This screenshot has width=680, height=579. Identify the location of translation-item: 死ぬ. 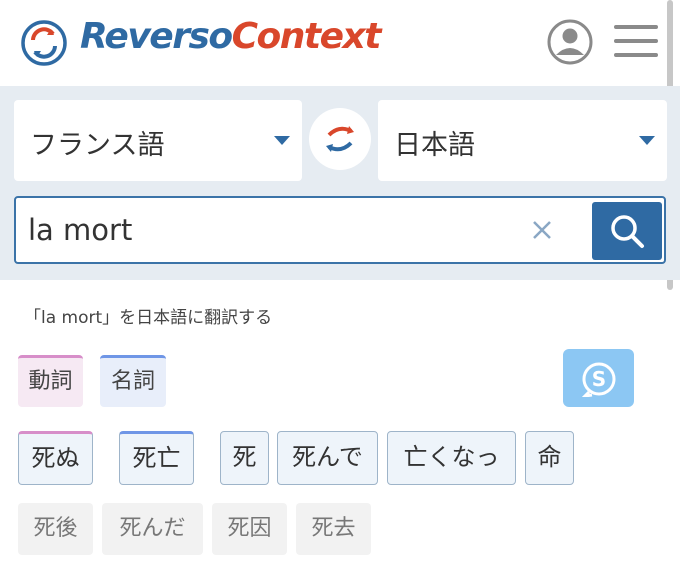
(55, 458).